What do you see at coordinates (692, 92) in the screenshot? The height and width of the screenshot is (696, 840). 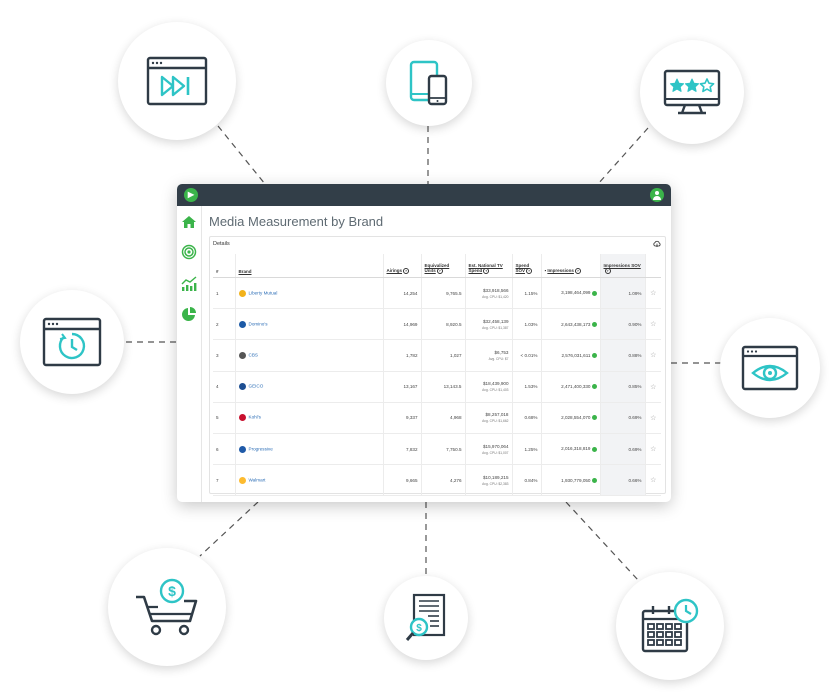 I see `star-rating-monitor-icon` at bounding box center [692, 92].